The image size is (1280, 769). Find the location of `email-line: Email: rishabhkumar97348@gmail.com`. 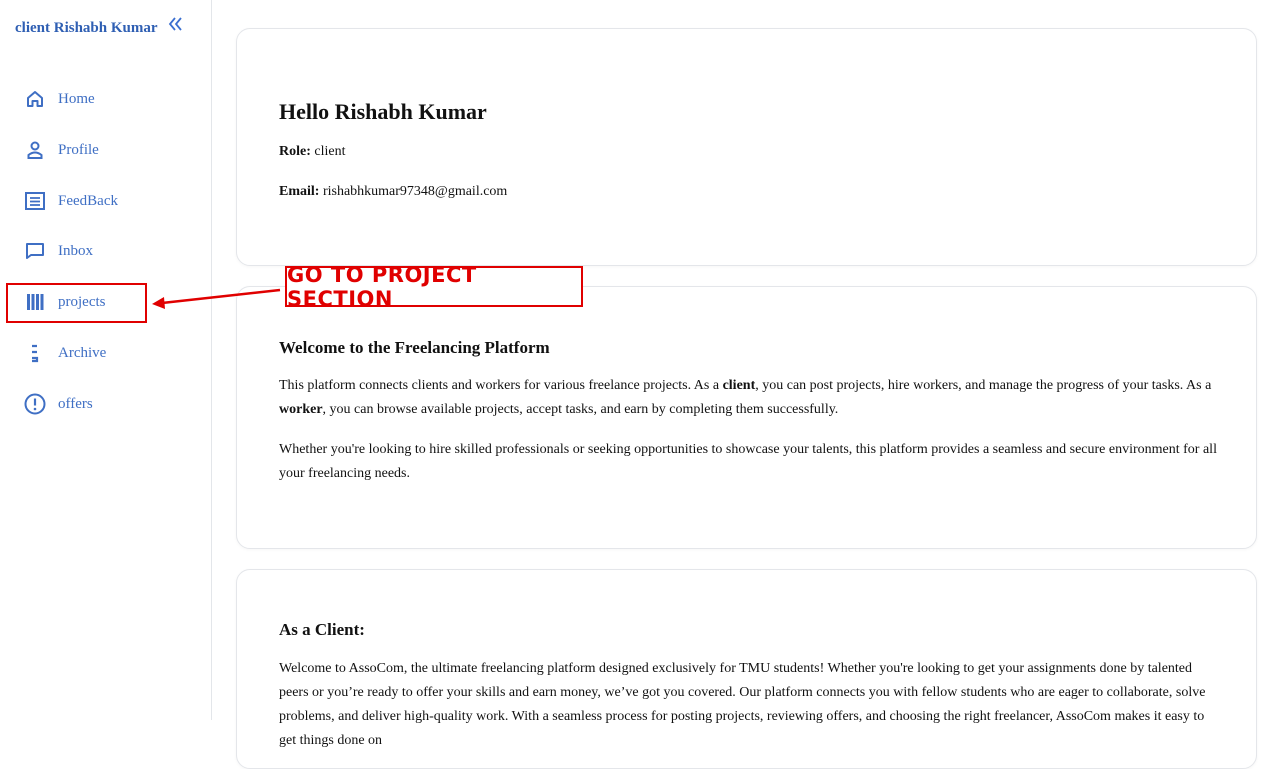

email-line: Email: rishabhkumar97348@gmail.com is located at coordinates (393, 192).